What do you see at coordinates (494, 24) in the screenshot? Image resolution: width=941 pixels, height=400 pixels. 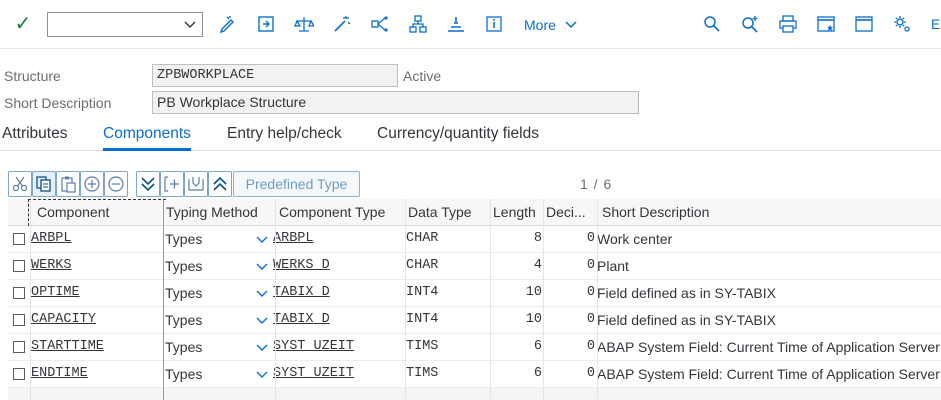 I see `info-icon` at bounding box center [494, 24].